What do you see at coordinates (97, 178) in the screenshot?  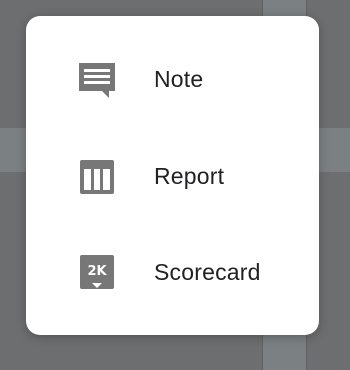 I see `report-icon` at bounding box center [97, 178].